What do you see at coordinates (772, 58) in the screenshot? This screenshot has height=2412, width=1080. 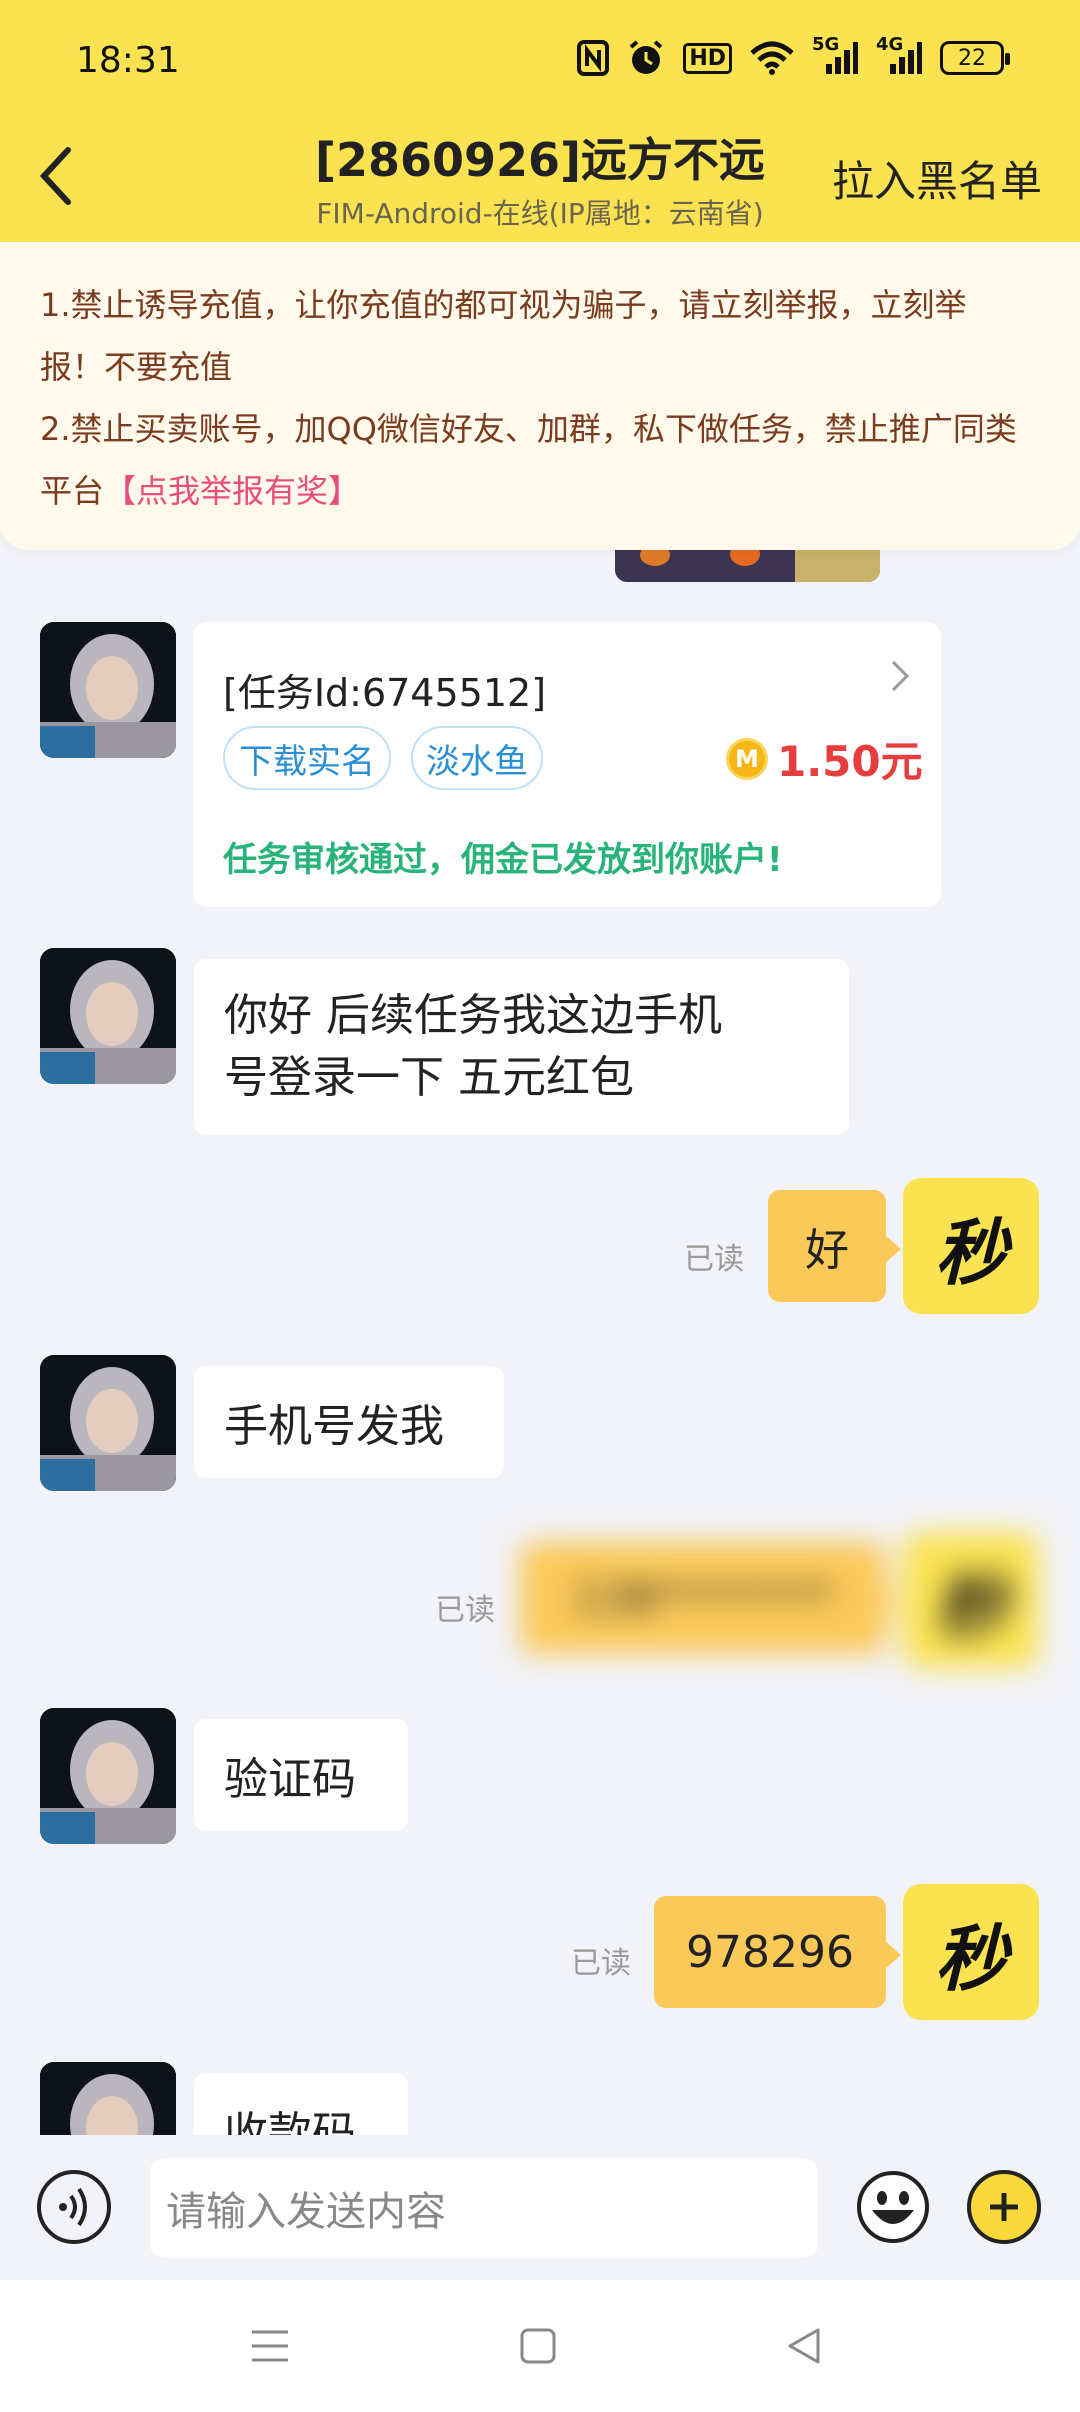 I see `wifi-icon` at bounding box center [772, 58].